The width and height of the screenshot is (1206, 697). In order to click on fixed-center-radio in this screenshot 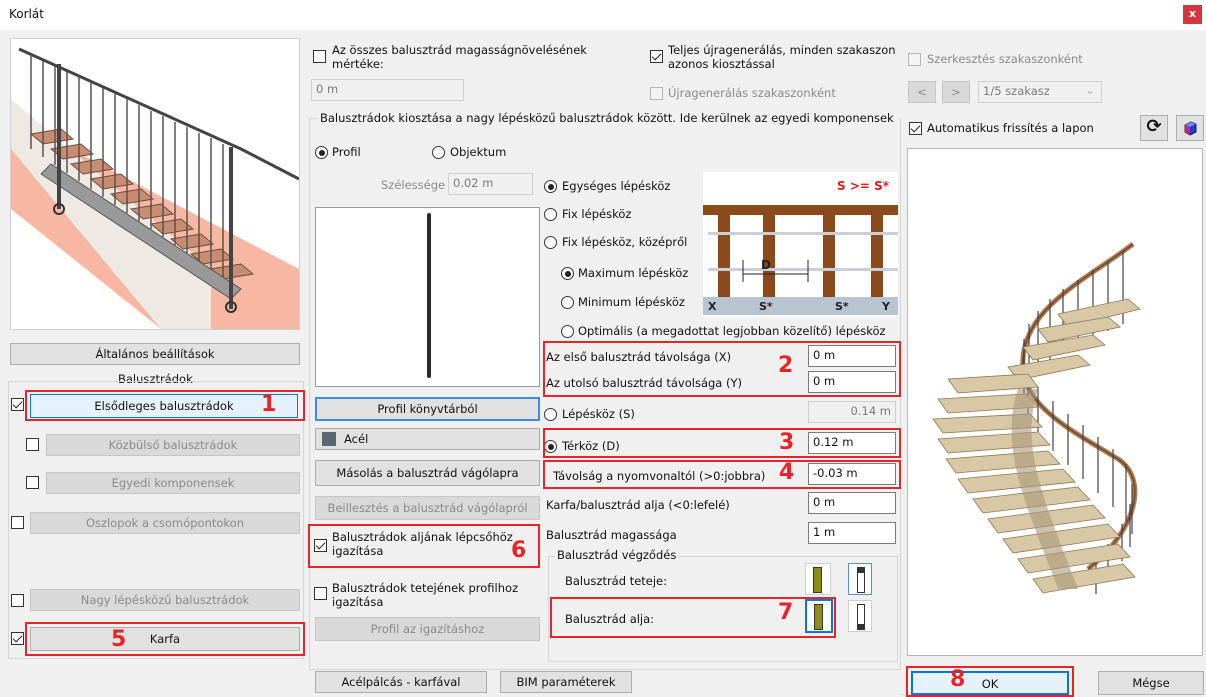, I will do `click(550, 242)`.